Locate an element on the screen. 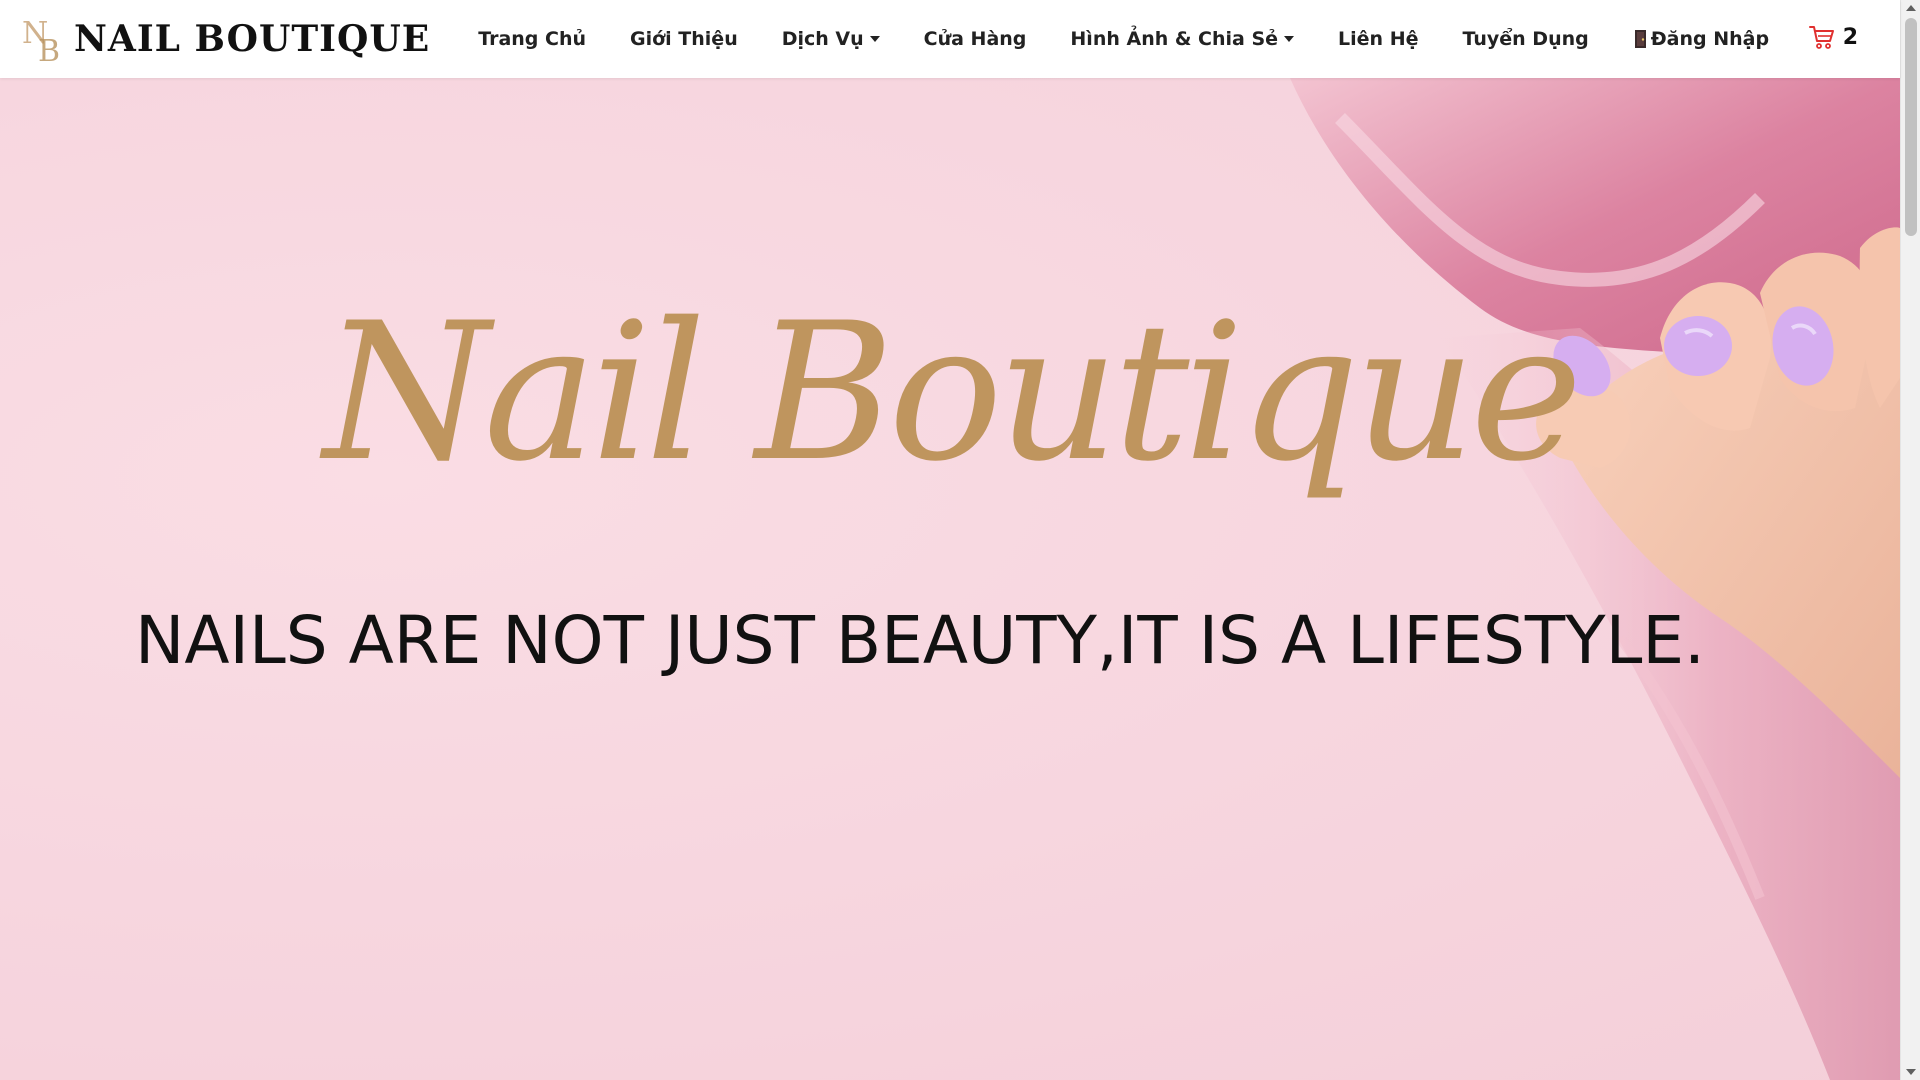 Image resolution: width=1920 pixels, height=1080 pixels. login-label: Đăng Nhập is located at coordinates (1710, 39).